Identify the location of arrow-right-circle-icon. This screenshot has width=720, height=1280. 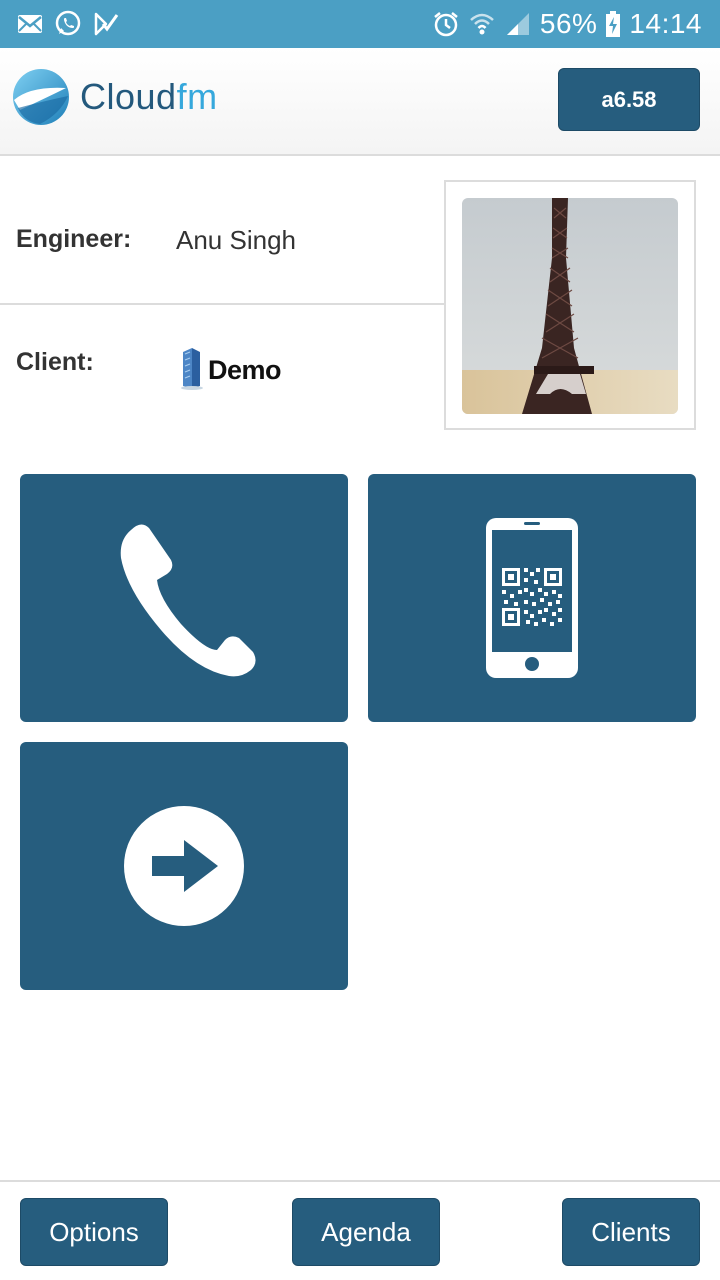
(184, 866).